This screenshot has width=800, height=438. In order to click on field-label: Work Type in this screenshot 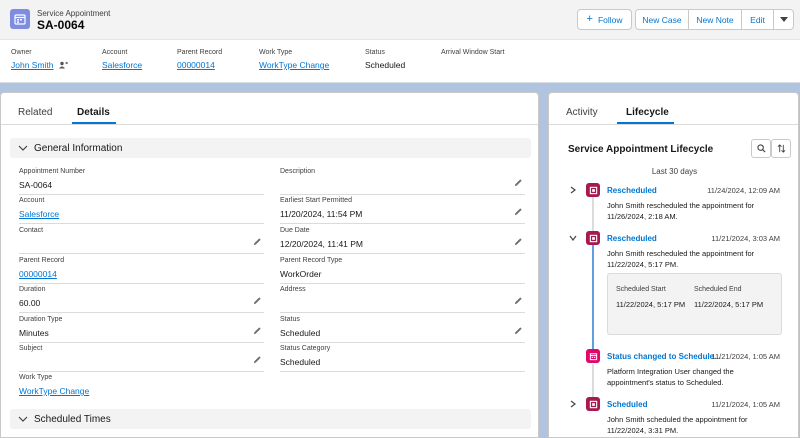, I will do `click(36, 377)`.